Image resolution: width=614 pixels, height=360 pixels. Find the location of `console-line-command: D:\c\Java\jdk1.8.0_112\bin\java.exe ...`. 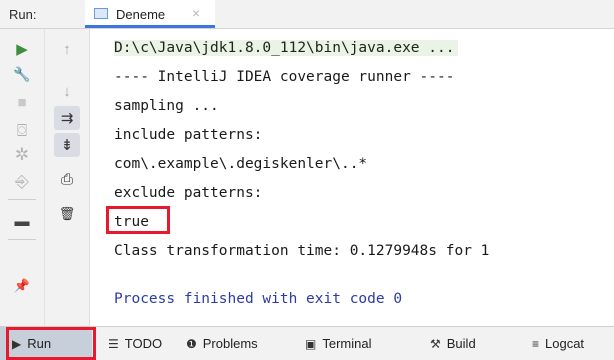

console-line-command: D:\c\Java\jdk1.8.0_112\bin\java.exe ... is located at coordinates (286, 48).